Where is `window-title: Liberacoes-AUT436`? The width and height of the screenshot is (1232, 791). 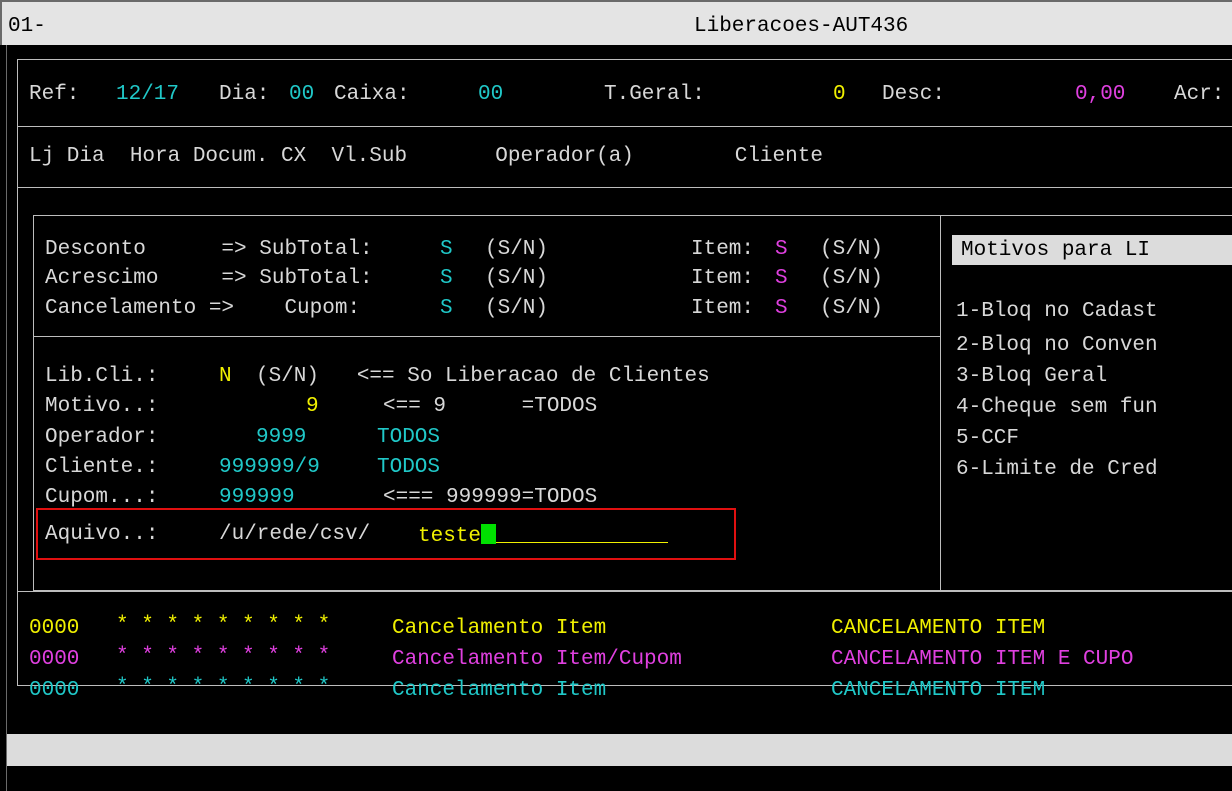
window-title: Liberacoes-AUT436 is located at coordinates (801, 26).